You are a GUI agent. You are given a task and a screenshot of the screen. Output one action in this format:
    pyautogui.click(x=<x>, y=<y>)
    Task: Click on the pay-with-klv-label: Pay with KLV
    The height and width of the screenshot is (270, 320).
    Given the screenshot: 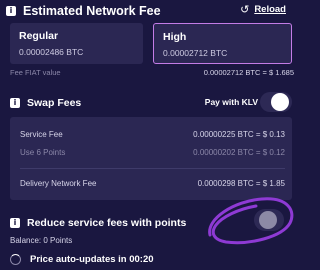 What is the action you would take?
    pyautogui.click(x=231, y=102)
    